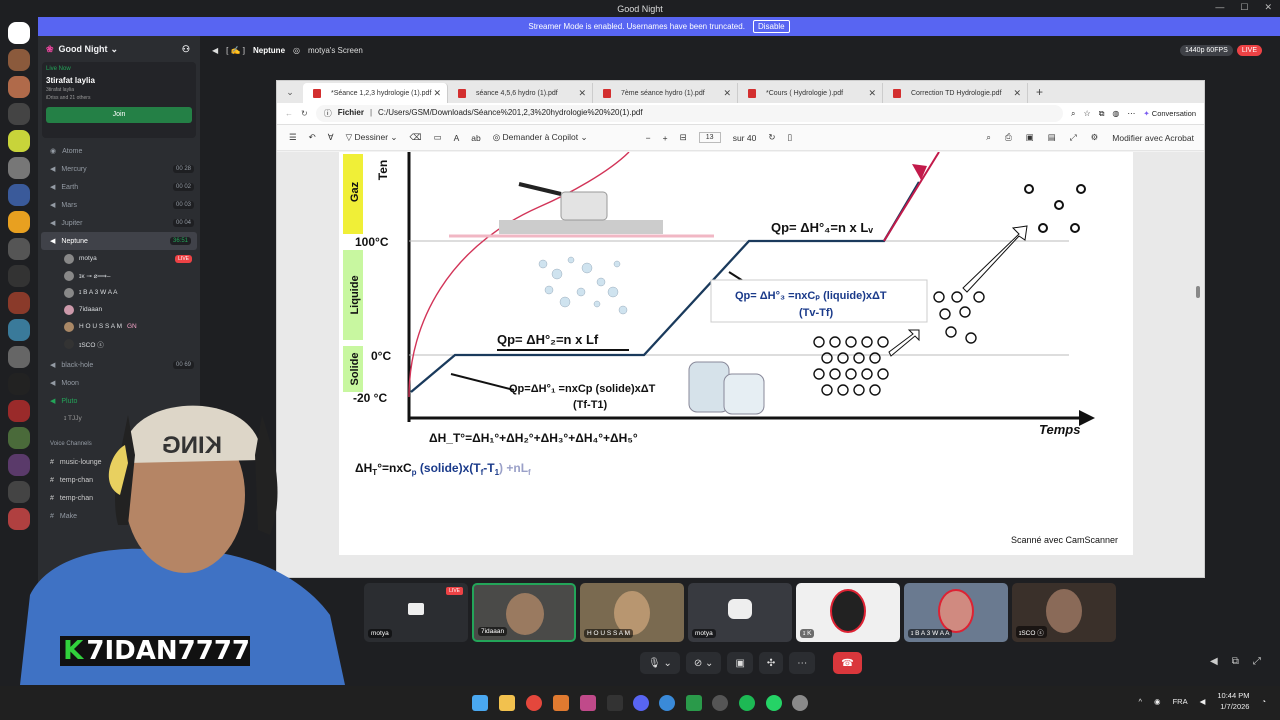 This screenshot has height=720, width=1280. What do you see at coordinates (1131, 113) in the screenshot?
I see `more-menu-icon: ⋯` at bounding box center [1131, 113].